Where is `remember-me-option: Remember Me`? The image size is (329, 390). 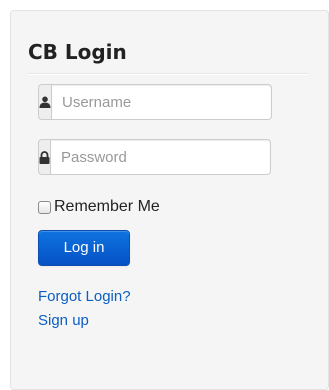 remember-me-option: Remember Me is located at coordinates (99, 207).